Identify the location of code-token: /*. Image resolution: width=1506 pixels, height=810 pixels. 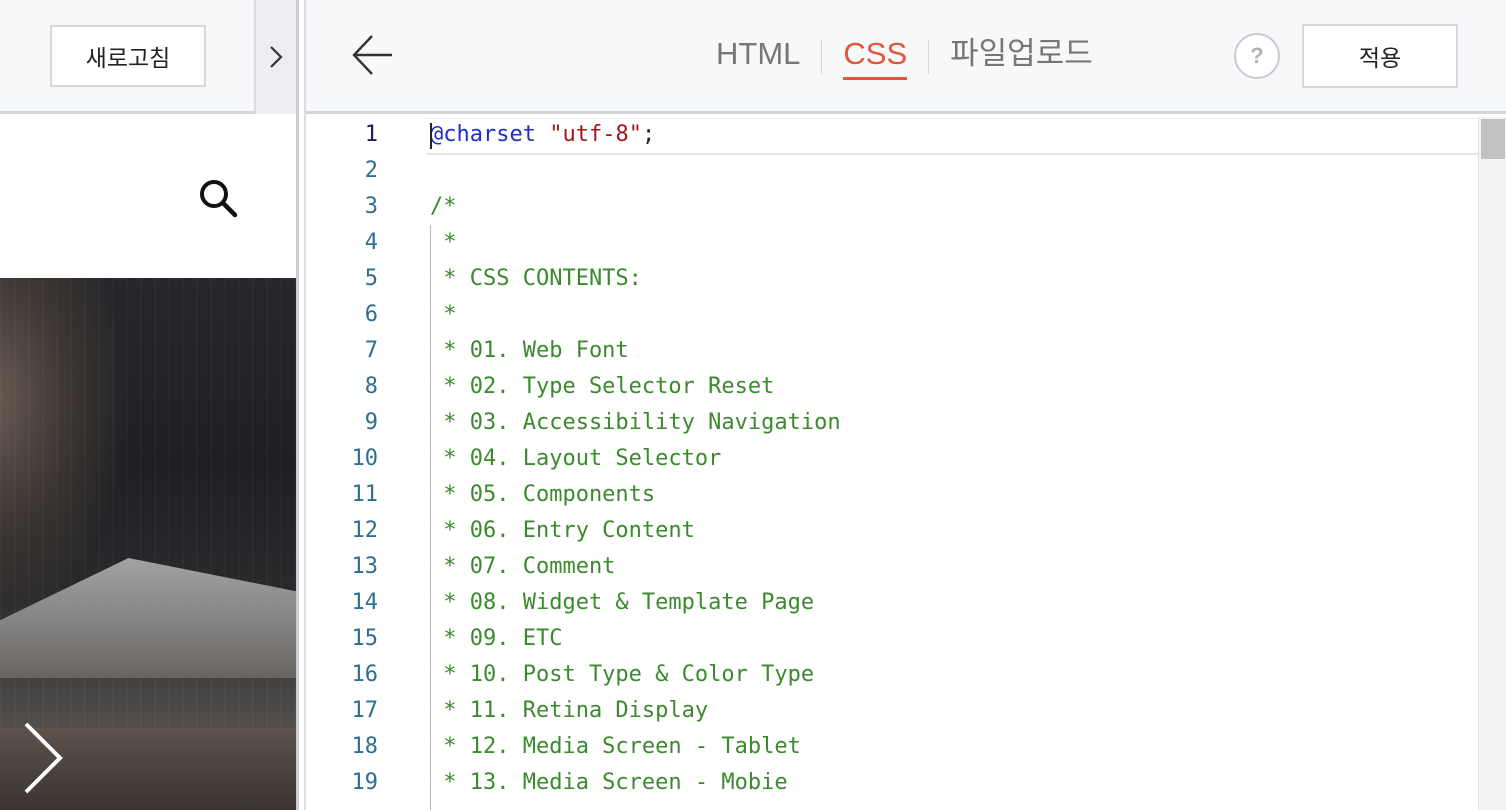
(443, 206).